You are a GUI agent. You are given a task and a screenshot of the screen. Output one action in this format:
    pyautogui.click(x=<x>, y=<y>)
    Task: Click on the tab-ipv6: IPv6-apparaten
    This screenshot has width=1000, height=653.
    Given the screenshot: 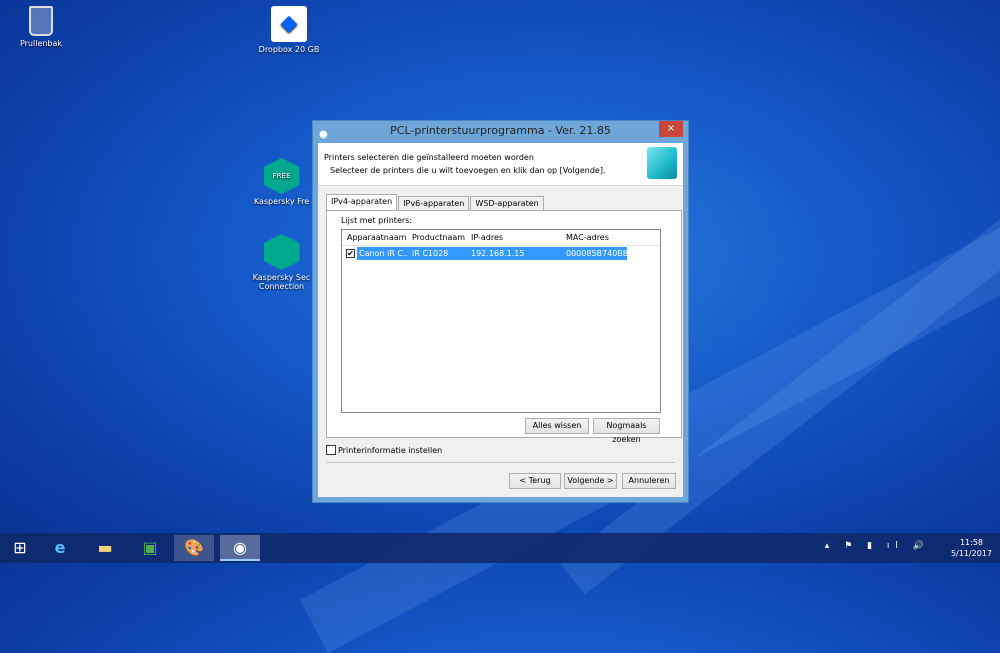 What is the action you would take?
    pyautogui.click(x=434, y=203)
    